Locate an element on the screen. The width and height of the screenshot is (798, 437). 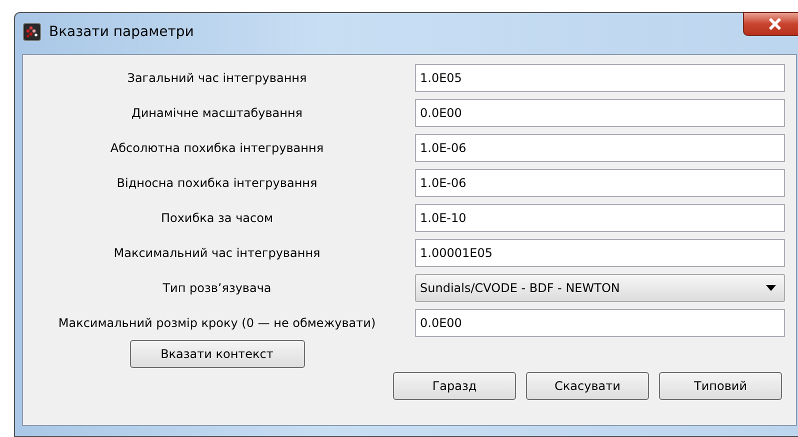
field-label: Максимальний час інтегрування is located at coordinates (217, 253).